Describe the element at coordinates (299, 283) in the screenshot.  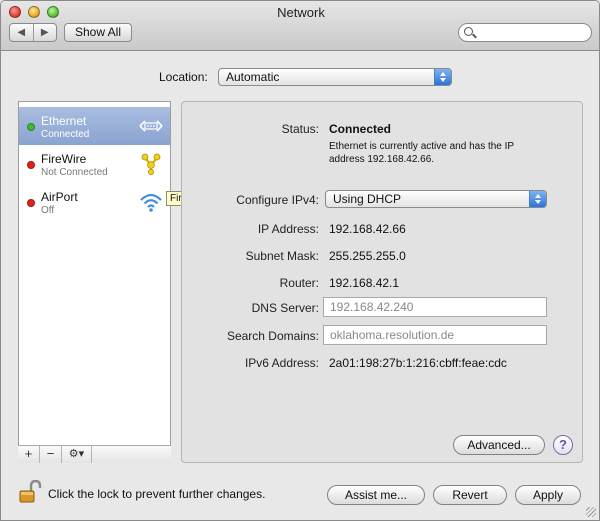
I see `router-label: Router:` at that location.